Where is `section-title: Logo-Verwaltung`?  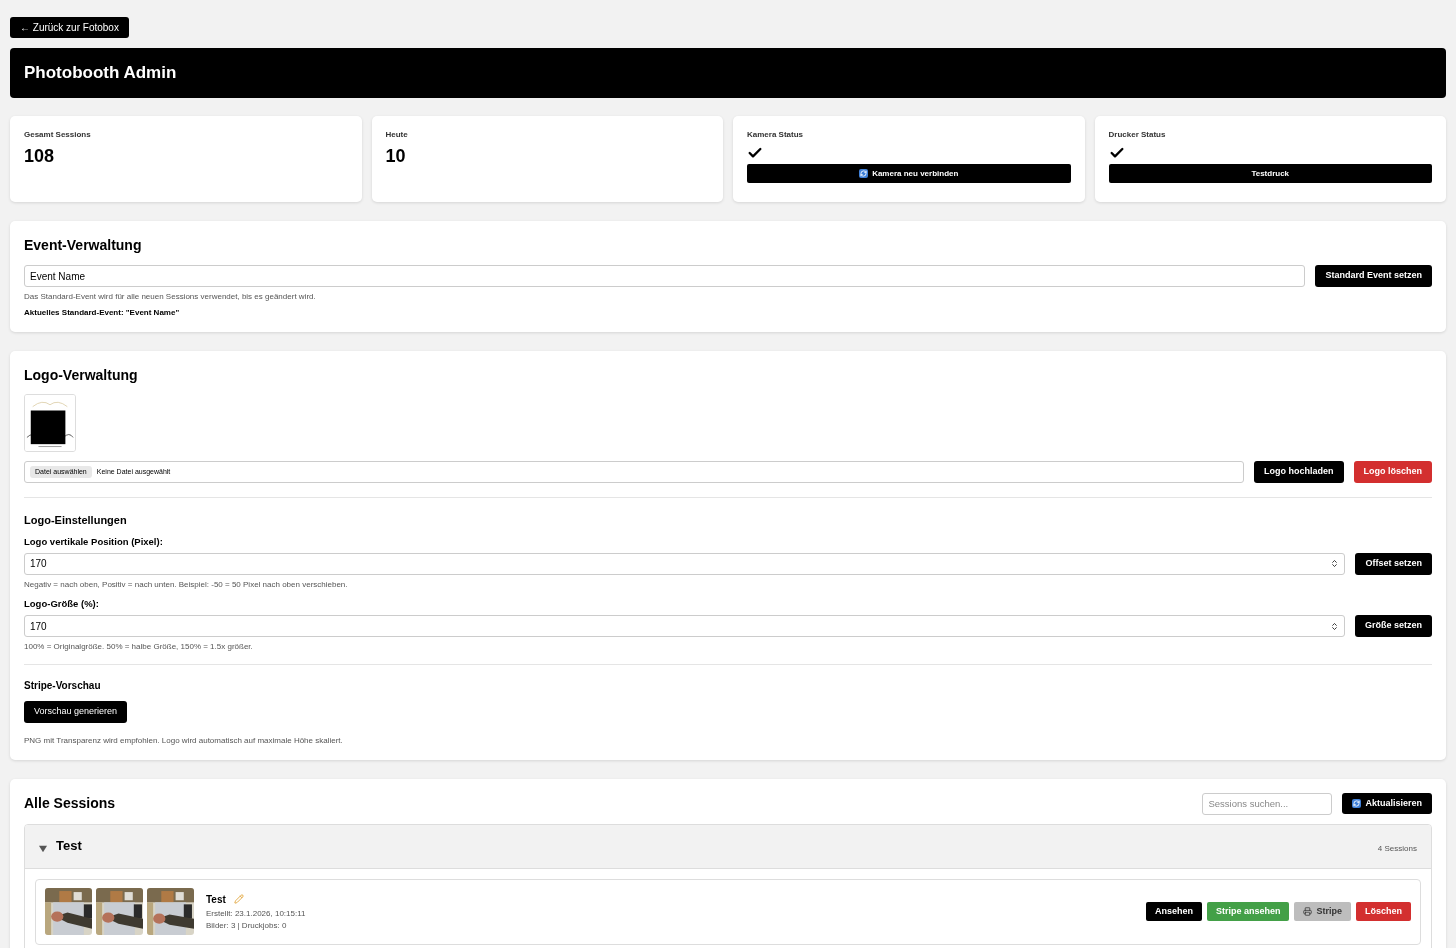 section-title: Logo-Verwaltung is located at coordinates (81, 375).